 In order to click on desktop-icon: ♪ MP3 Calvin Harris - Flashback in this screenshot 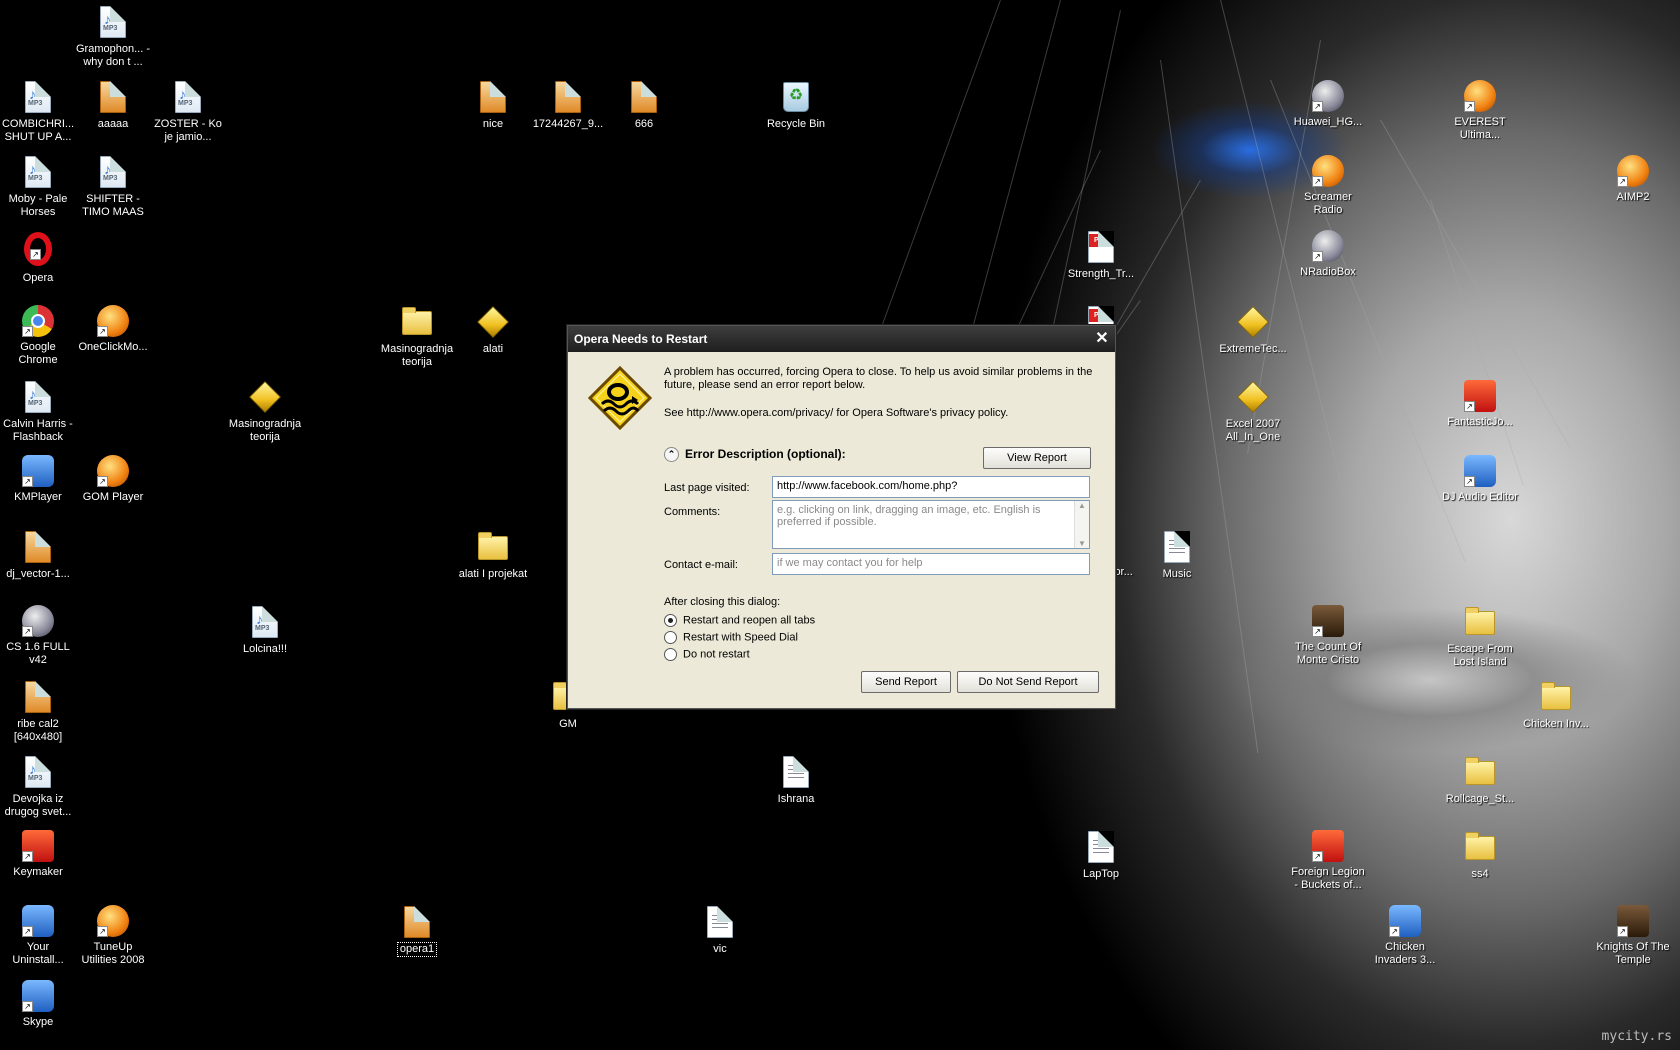, I will do `click(38, 412)`.